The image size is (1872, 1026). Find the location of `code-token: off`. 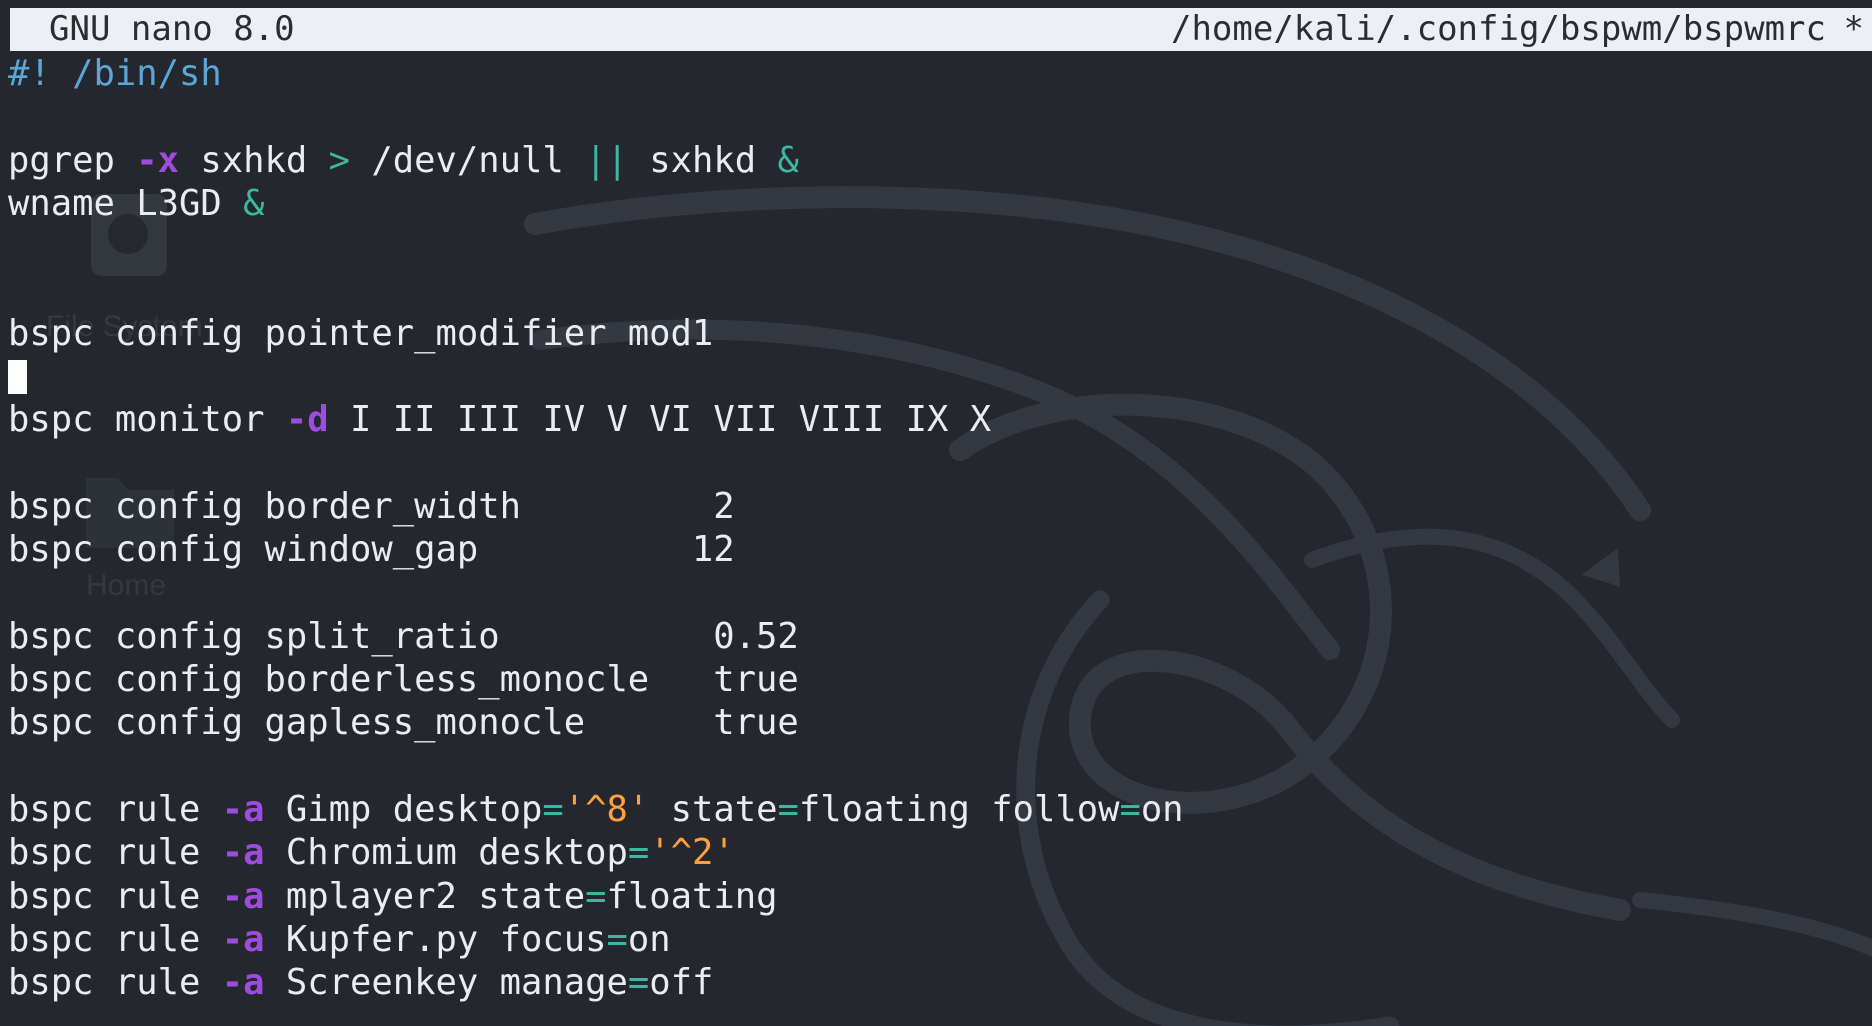

code-token: off is located at coordinates (681, 983).